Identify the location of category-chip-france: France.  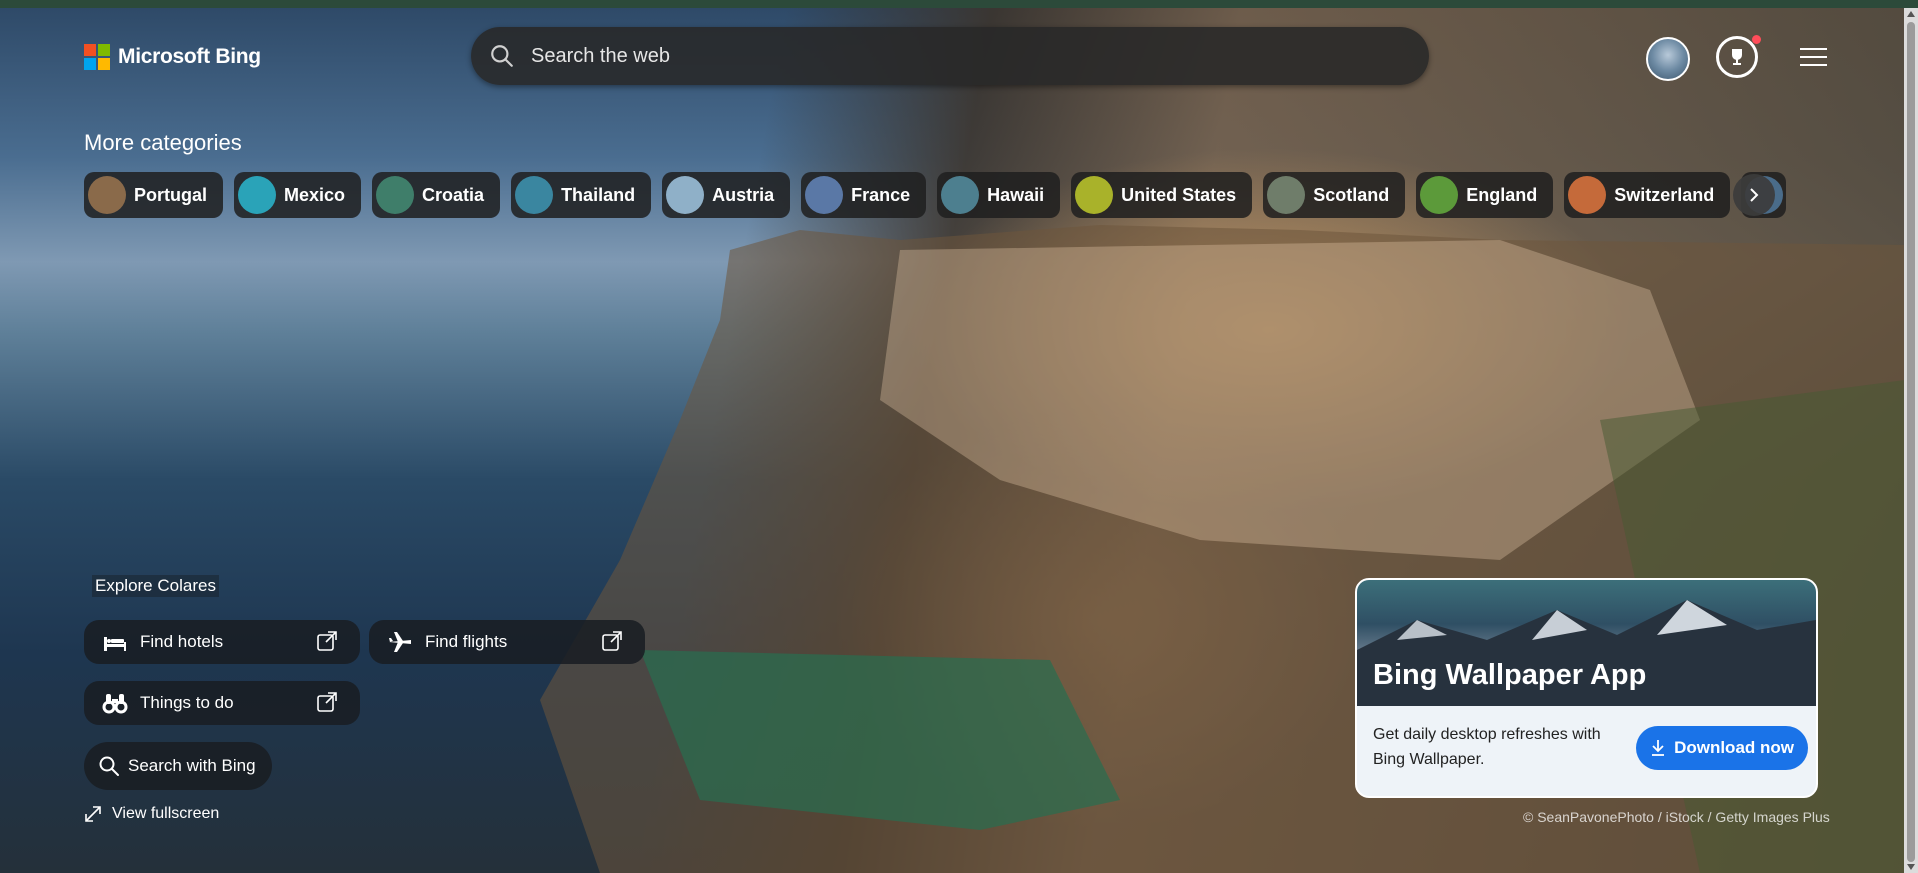
(864, 195).